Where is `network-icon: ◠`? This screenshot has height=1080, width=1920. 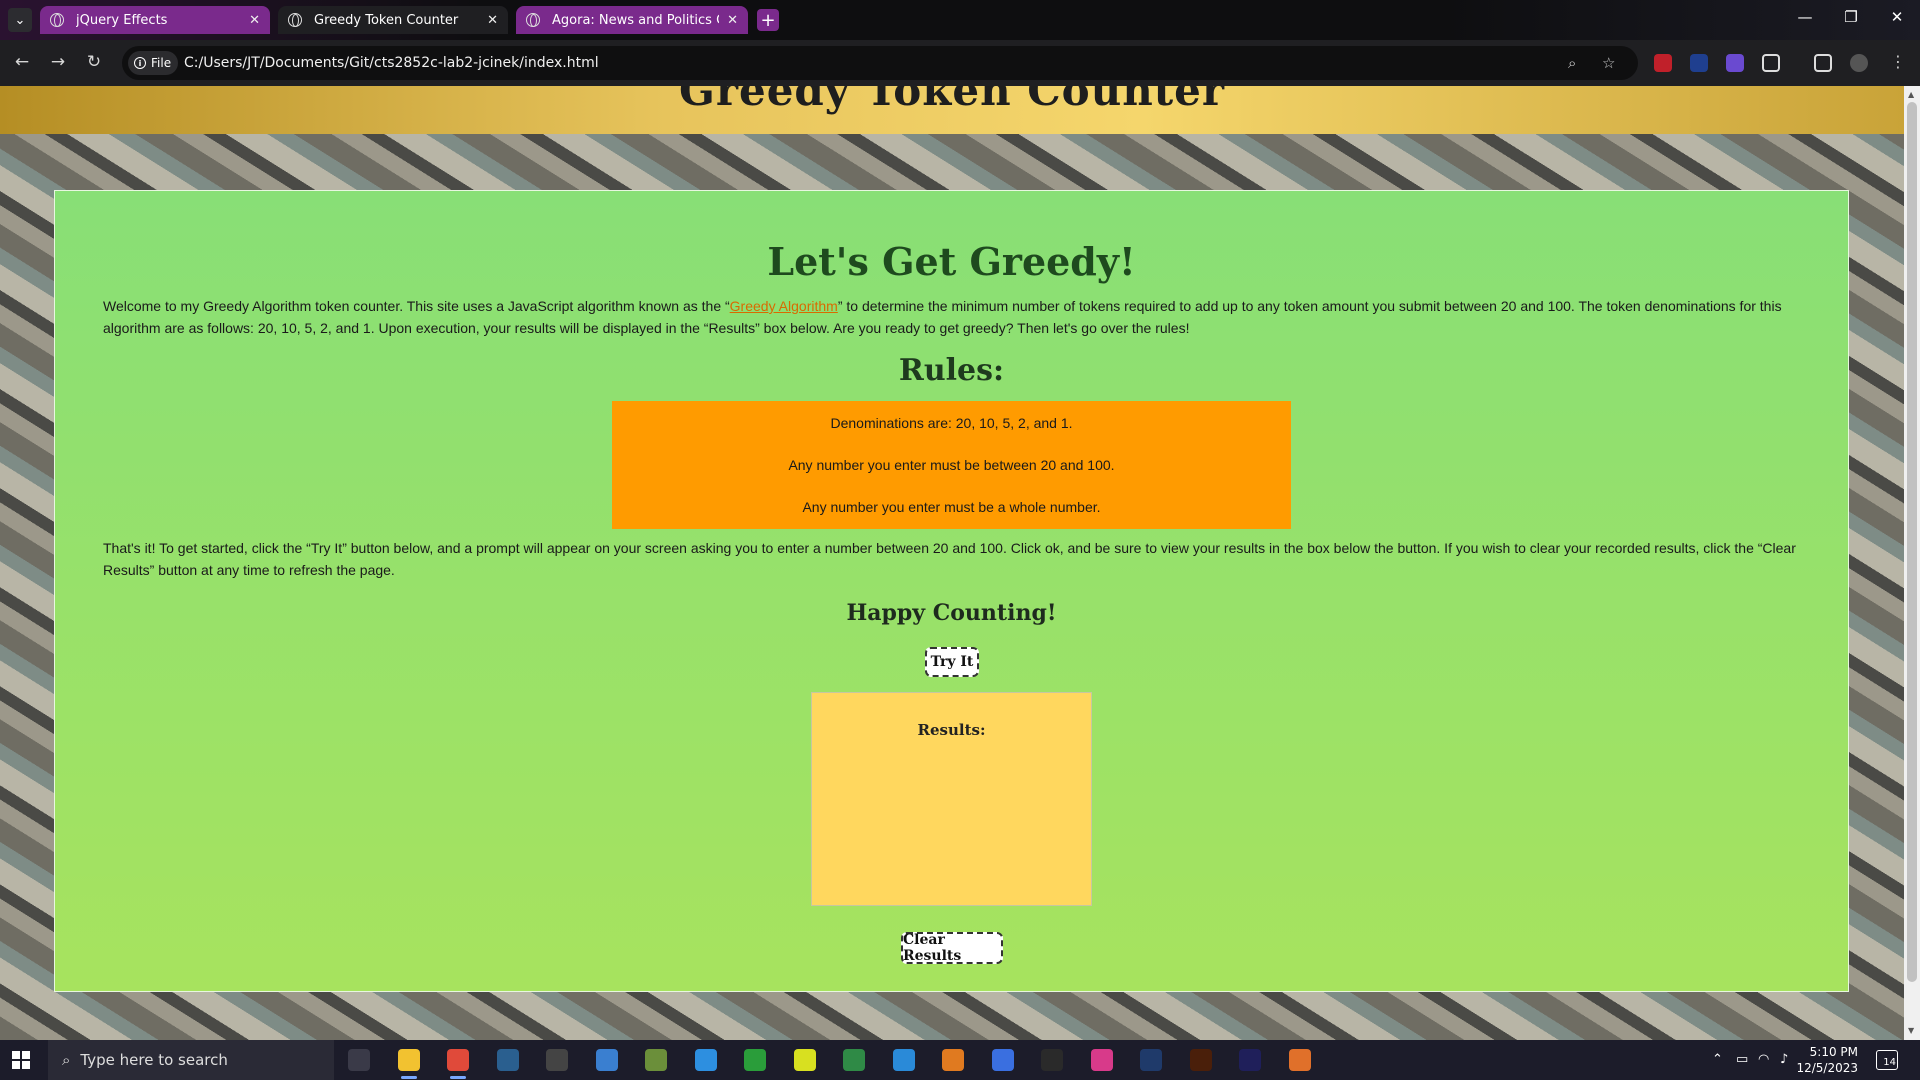
network-icon: ◠ is located at coordinates (1763, 1059).